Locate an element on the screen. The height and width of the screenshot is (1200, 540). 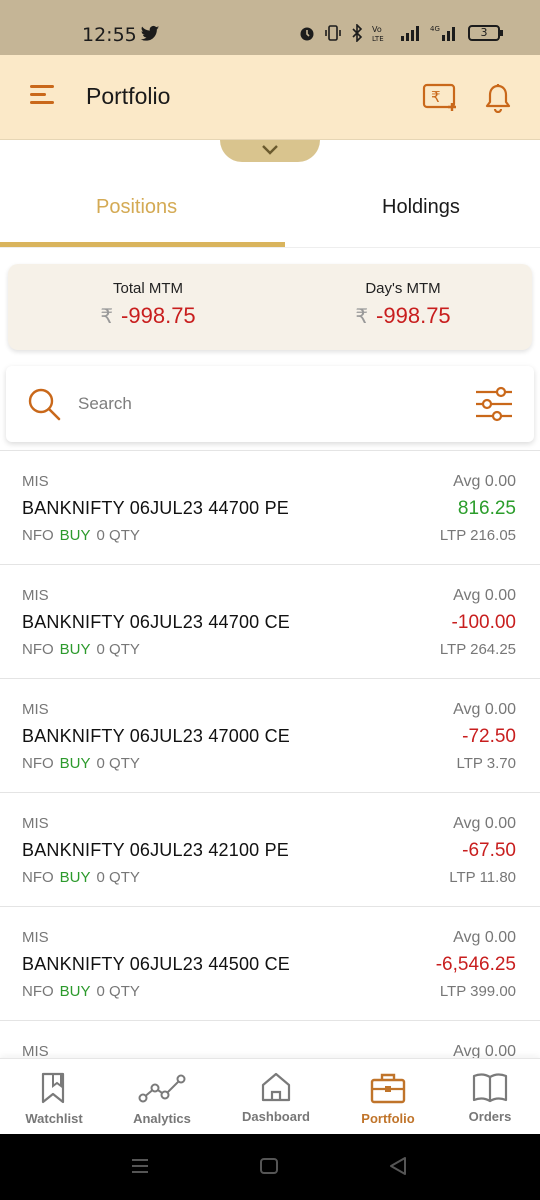
active-tab-indicator is located at coordinates (142, 244).